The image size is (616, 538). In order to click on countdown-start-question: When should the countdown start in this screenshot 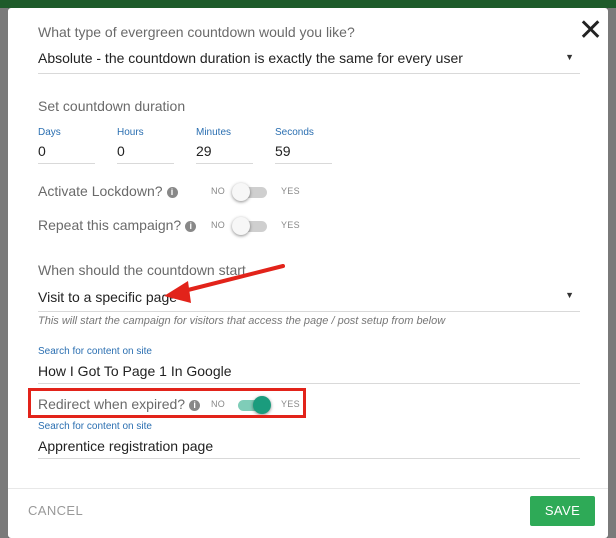, I will do `click(142, 270)`.